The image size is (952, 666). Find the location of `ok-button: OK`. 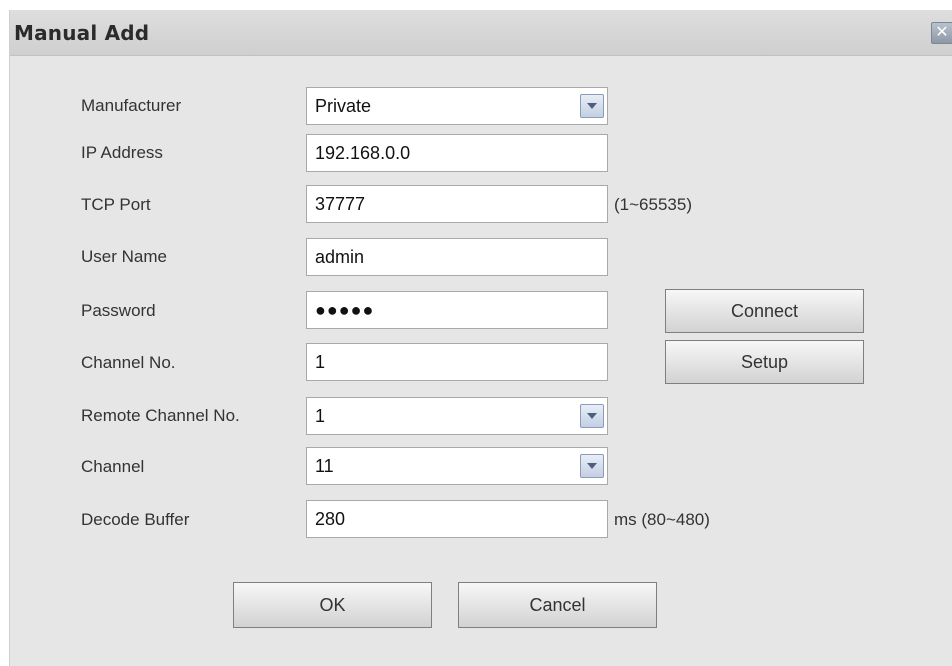

ok-button: OK is located at coordinates (332, 605).